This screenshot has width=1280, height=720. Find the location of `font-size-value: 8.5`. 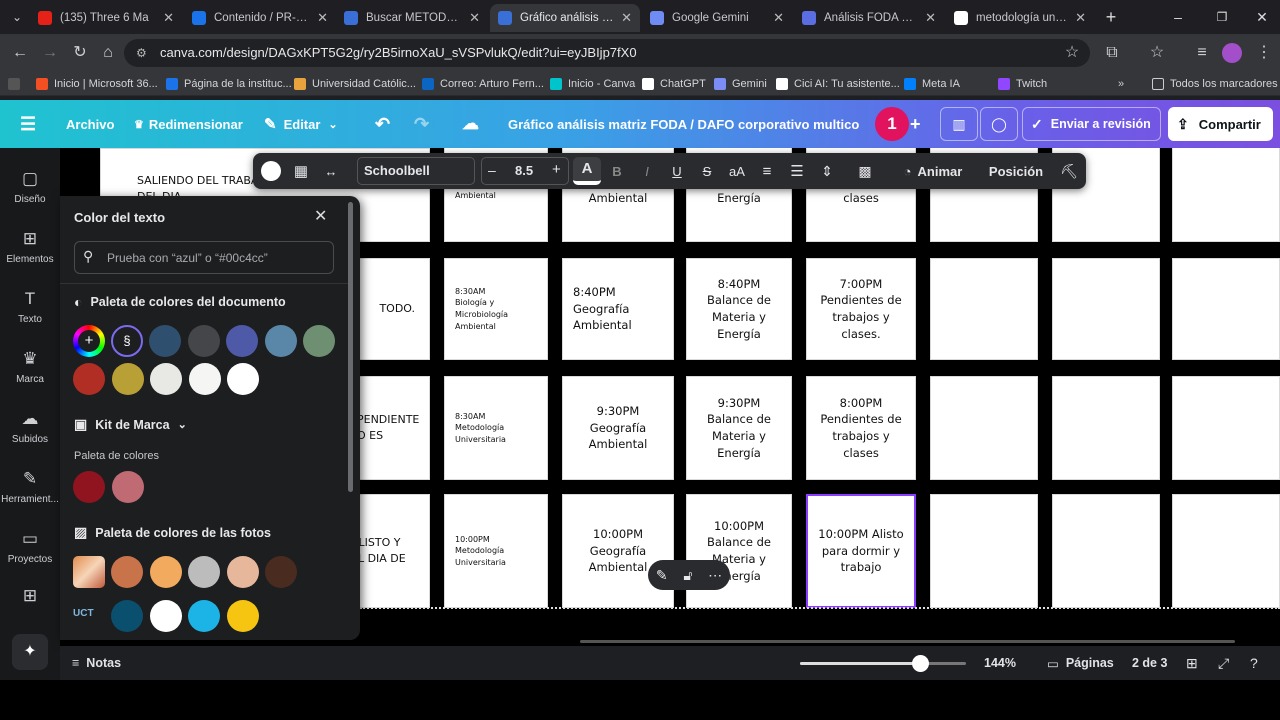

font-size-value: 8.5 is located at coordinates (524, 170).